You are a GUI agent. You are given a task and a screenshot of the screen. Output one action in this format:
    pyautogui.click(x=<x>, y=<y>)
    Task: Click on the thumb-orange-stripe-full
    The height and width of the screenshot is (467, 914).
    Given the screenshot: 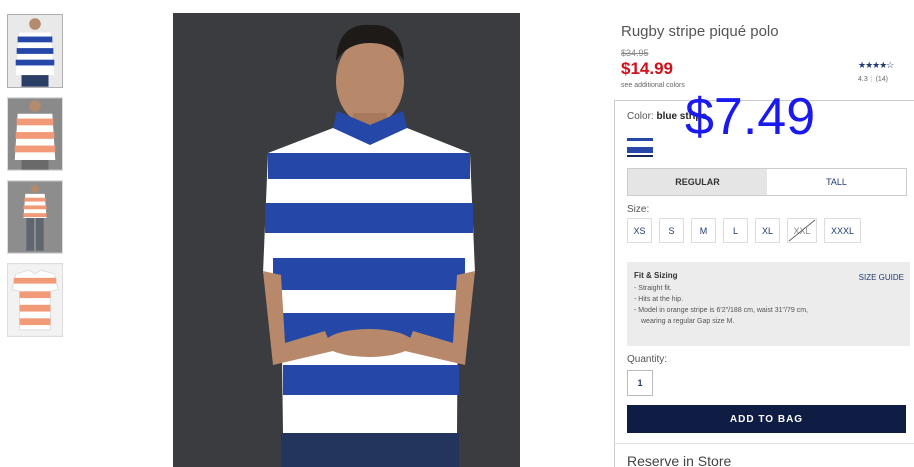 What is the action you would take?
    pyautogui.click(x=35, y=217)
    